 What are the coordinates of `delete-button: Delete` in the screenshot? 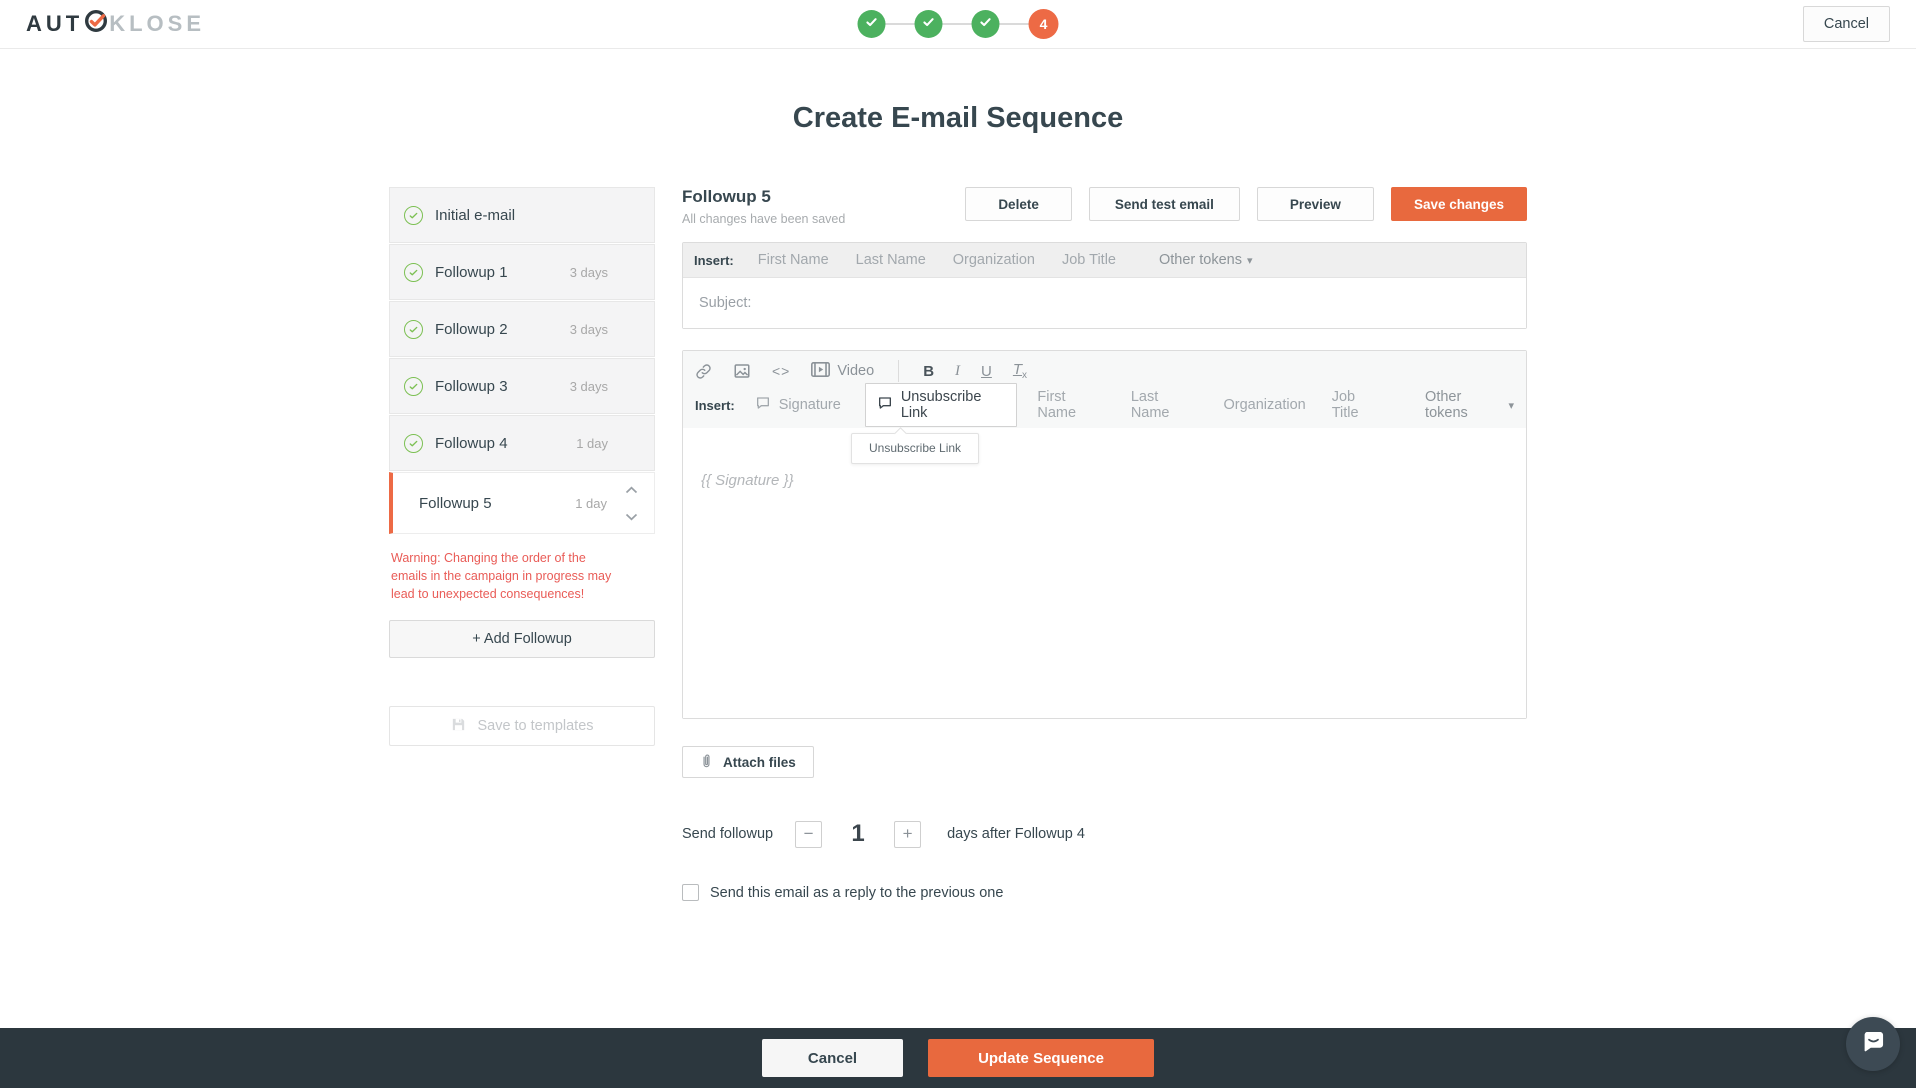 It's located at (1018, 204).